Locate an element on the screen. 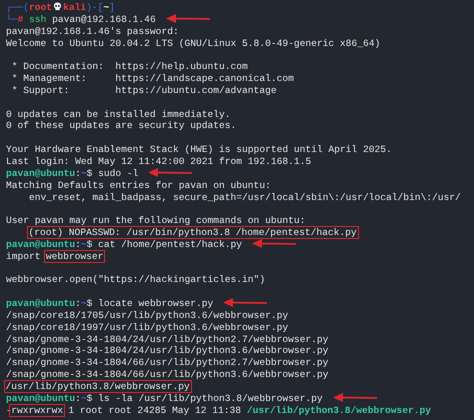 This screenshot has height=420, width=474. terminal-text: * Support: https://ubuntu.com/advantage is located at coordinates (143, 90).